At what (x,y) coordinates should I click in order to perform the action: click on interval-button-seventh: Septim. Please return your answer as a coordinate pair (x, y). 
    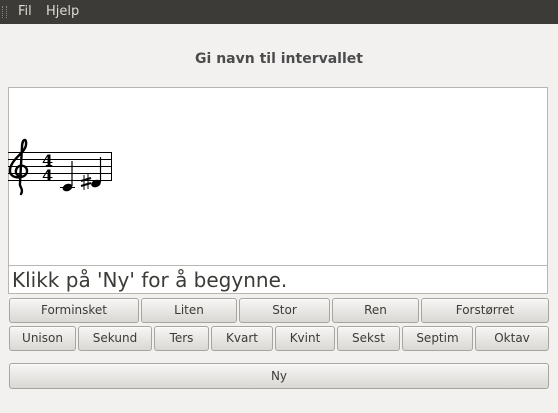
    Looking at the image, I should click on (437, 338).